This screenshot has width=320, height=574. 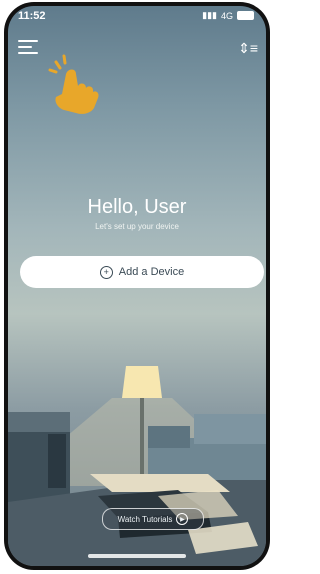 What do you see at coordinates (151, 272) in the screenshot?
I see `add-device-label: Add a Device` at bounding box center [151, 272].